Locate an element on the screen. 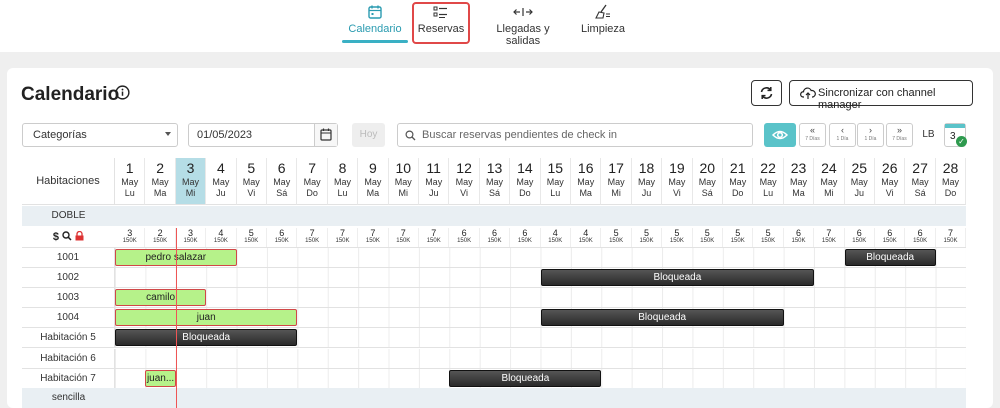 This screenshot has height=408, width=1000. day-header-cell: 16 May Ma is located at coordinates (586, 181).